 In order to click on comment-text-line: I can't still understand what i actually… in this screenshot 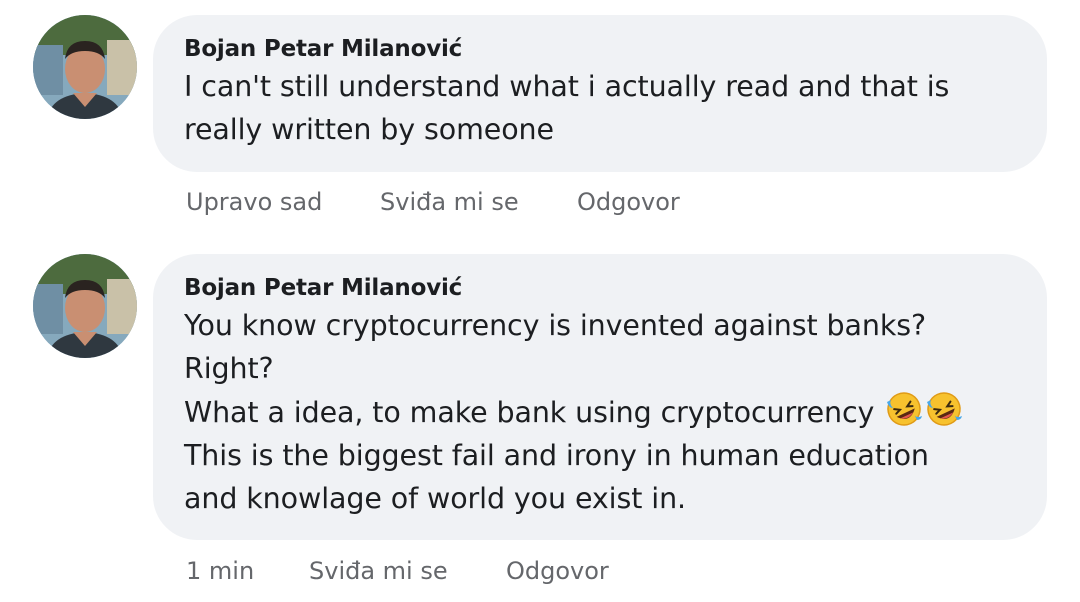, I will do `click(567, 86)`.